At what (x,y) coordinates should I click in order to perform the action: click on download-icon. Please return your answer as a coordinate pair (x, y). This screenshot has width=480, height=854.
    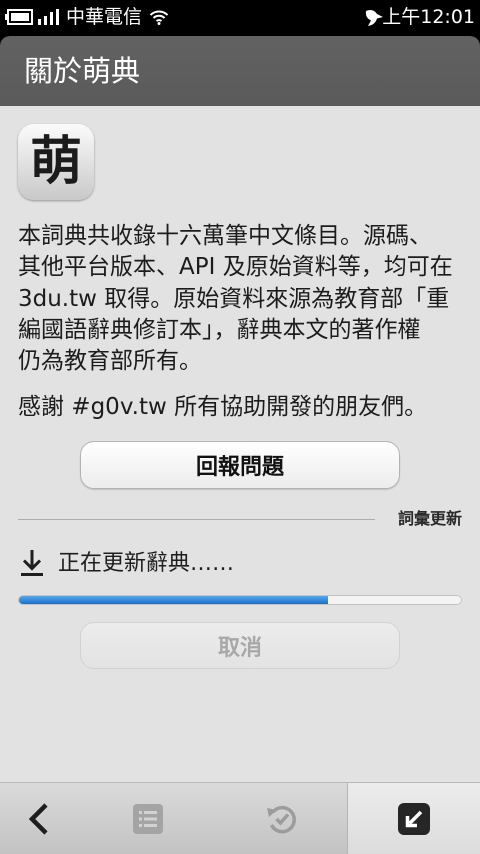
    Looking at the image, I should click on (32, 563).